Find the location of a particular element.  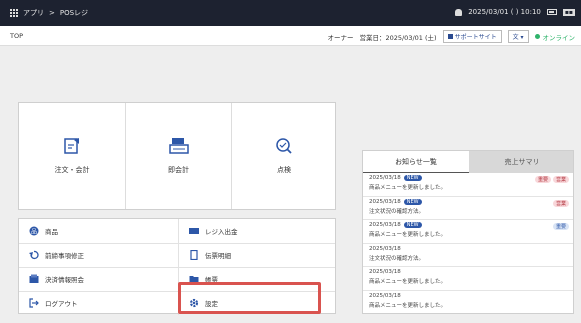

quick-checkout-button: 即会計 is located at coordinates (178, 156).